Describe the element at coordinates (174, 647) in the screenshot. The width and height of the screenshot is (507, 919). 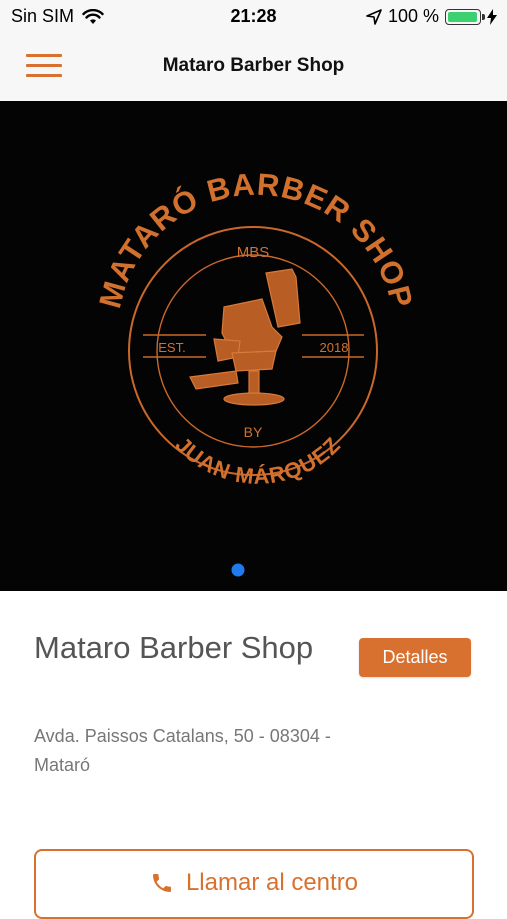
I see `shop-name: Mataro Barber Shop` at that location.